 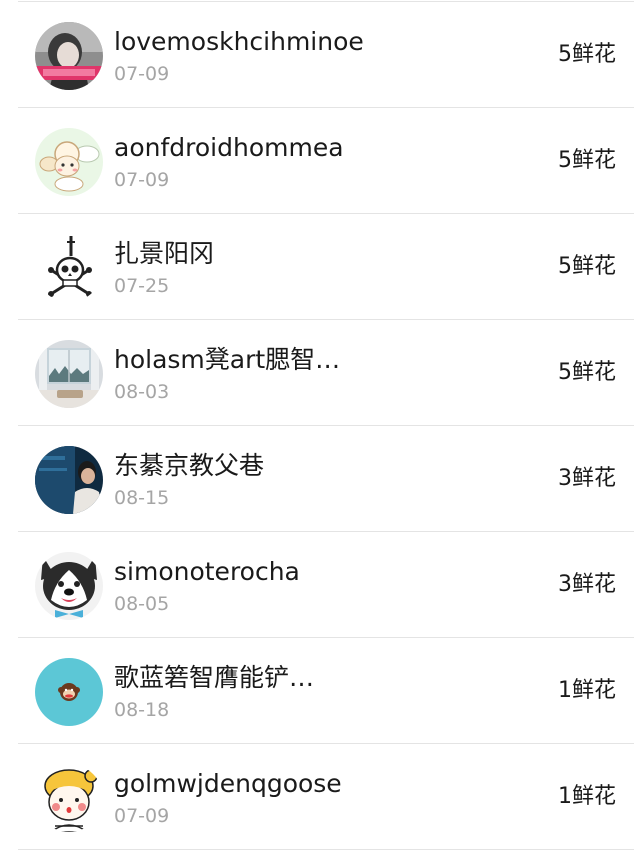 I want to click on husky-dog-avatar-icon, so click(x=69, y=586).